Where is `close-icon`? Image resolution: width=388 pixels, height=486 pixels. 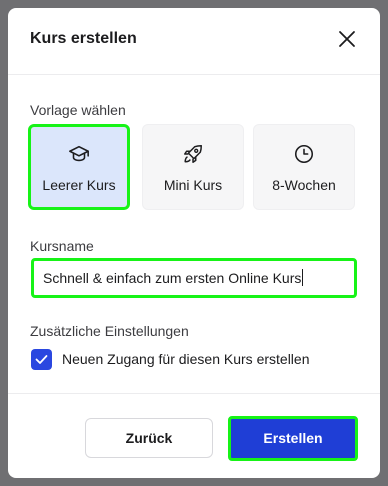 close-icon is located at coordinates (347, 39).